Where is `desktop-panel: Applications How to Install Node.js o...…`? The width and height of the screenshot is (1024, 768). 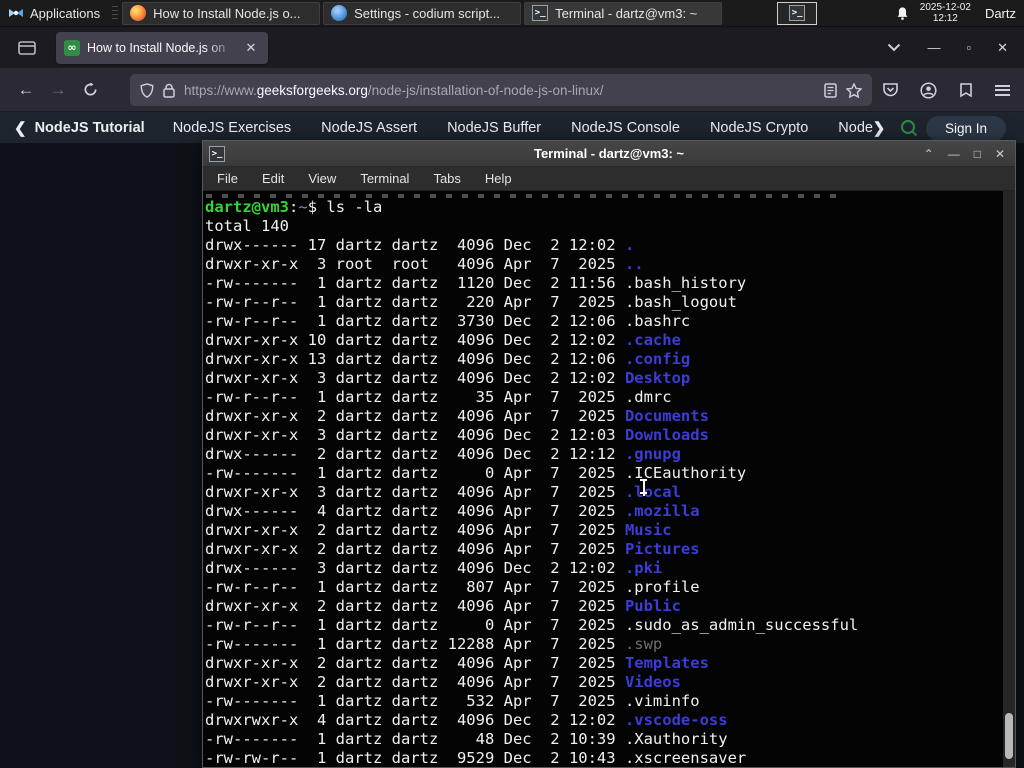 desktop-panel: Applications How to Install Node.js o...… is located at coordinates (512, 13).